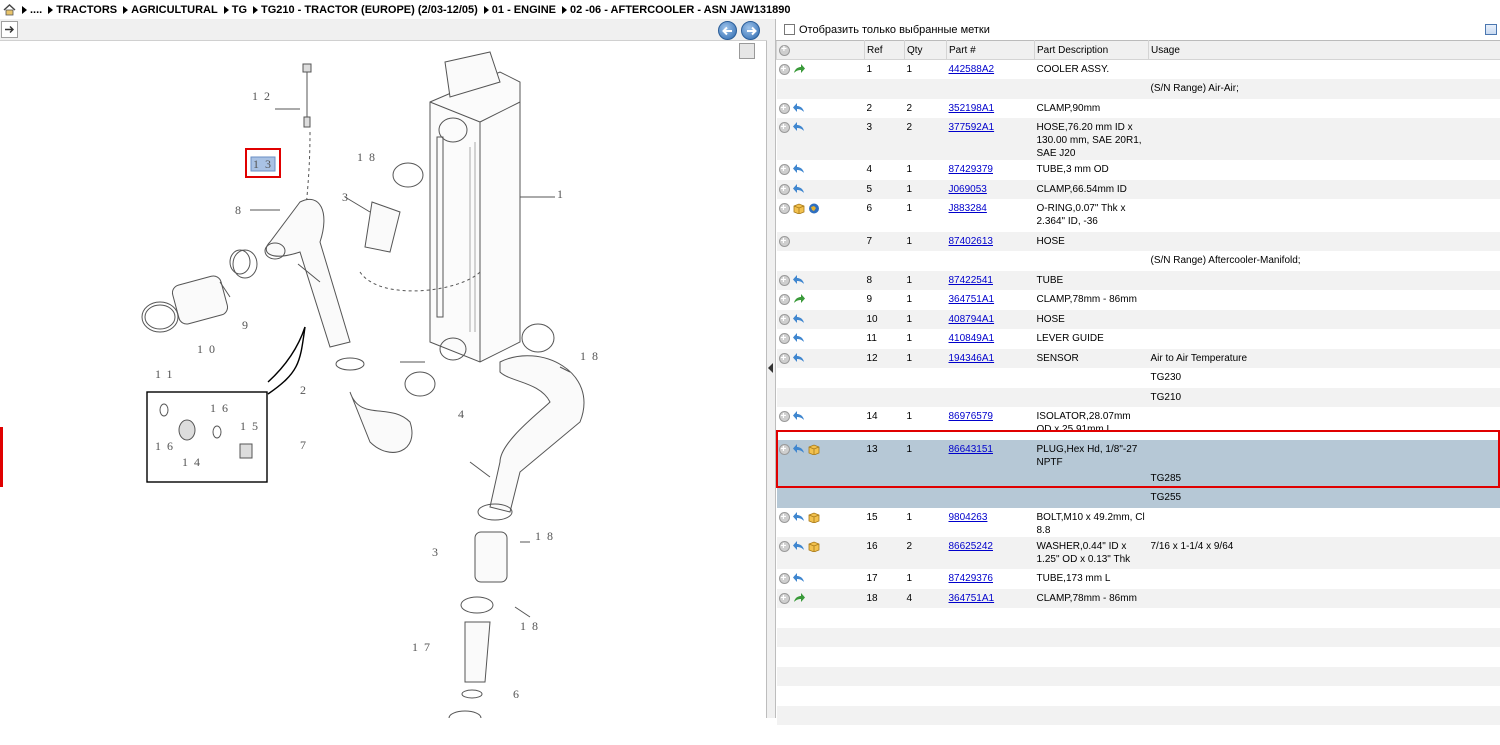  Describe the element at coordinates (1138, 359) in the screenshot. I see `table-row: 121194346A1SENSORAir to Air Temperature` at that location.